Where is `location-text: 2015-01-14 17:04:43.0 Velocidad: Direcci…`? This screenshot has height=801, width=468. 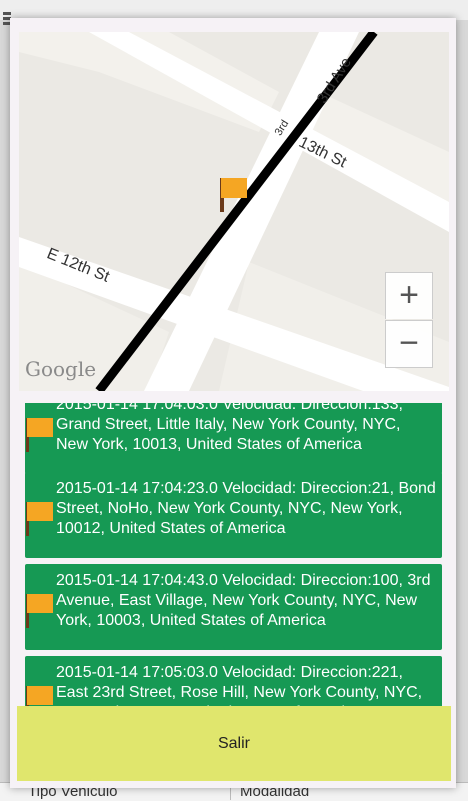 location-text: 2015-01-14 17:04:43.0 Velocidad: Direcci… is located at coordinates (243, 600).